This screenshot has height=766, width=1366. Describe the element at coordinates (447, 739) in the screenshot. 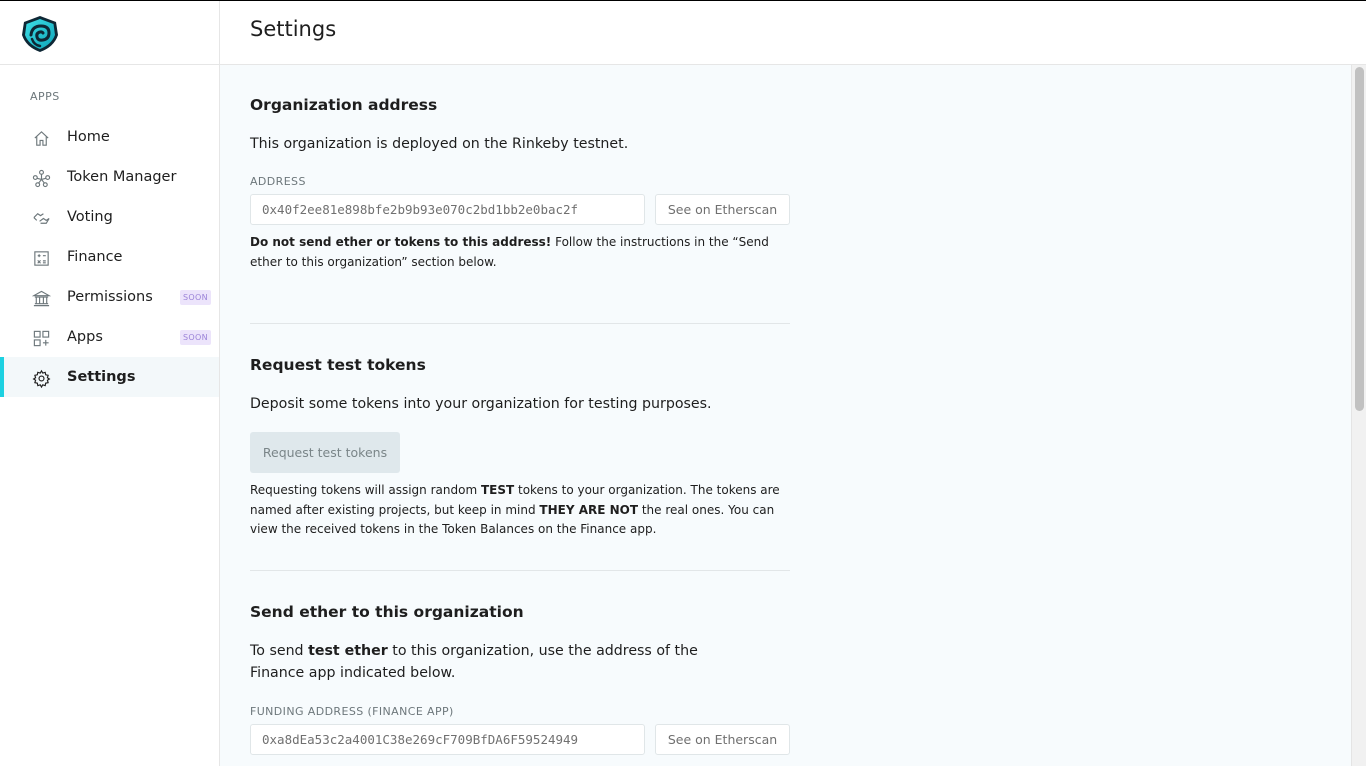

I see `funding-address-input` at that location.